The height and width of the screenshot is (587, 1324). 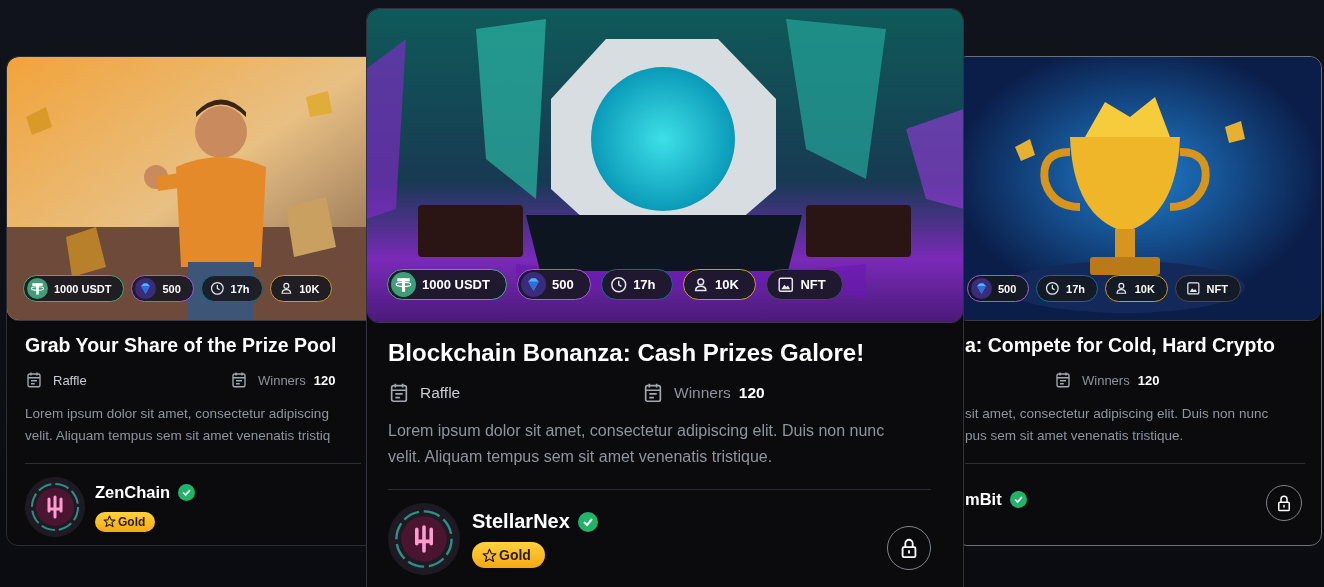 I want to click on tether-icon, so click(x=37, y=288).